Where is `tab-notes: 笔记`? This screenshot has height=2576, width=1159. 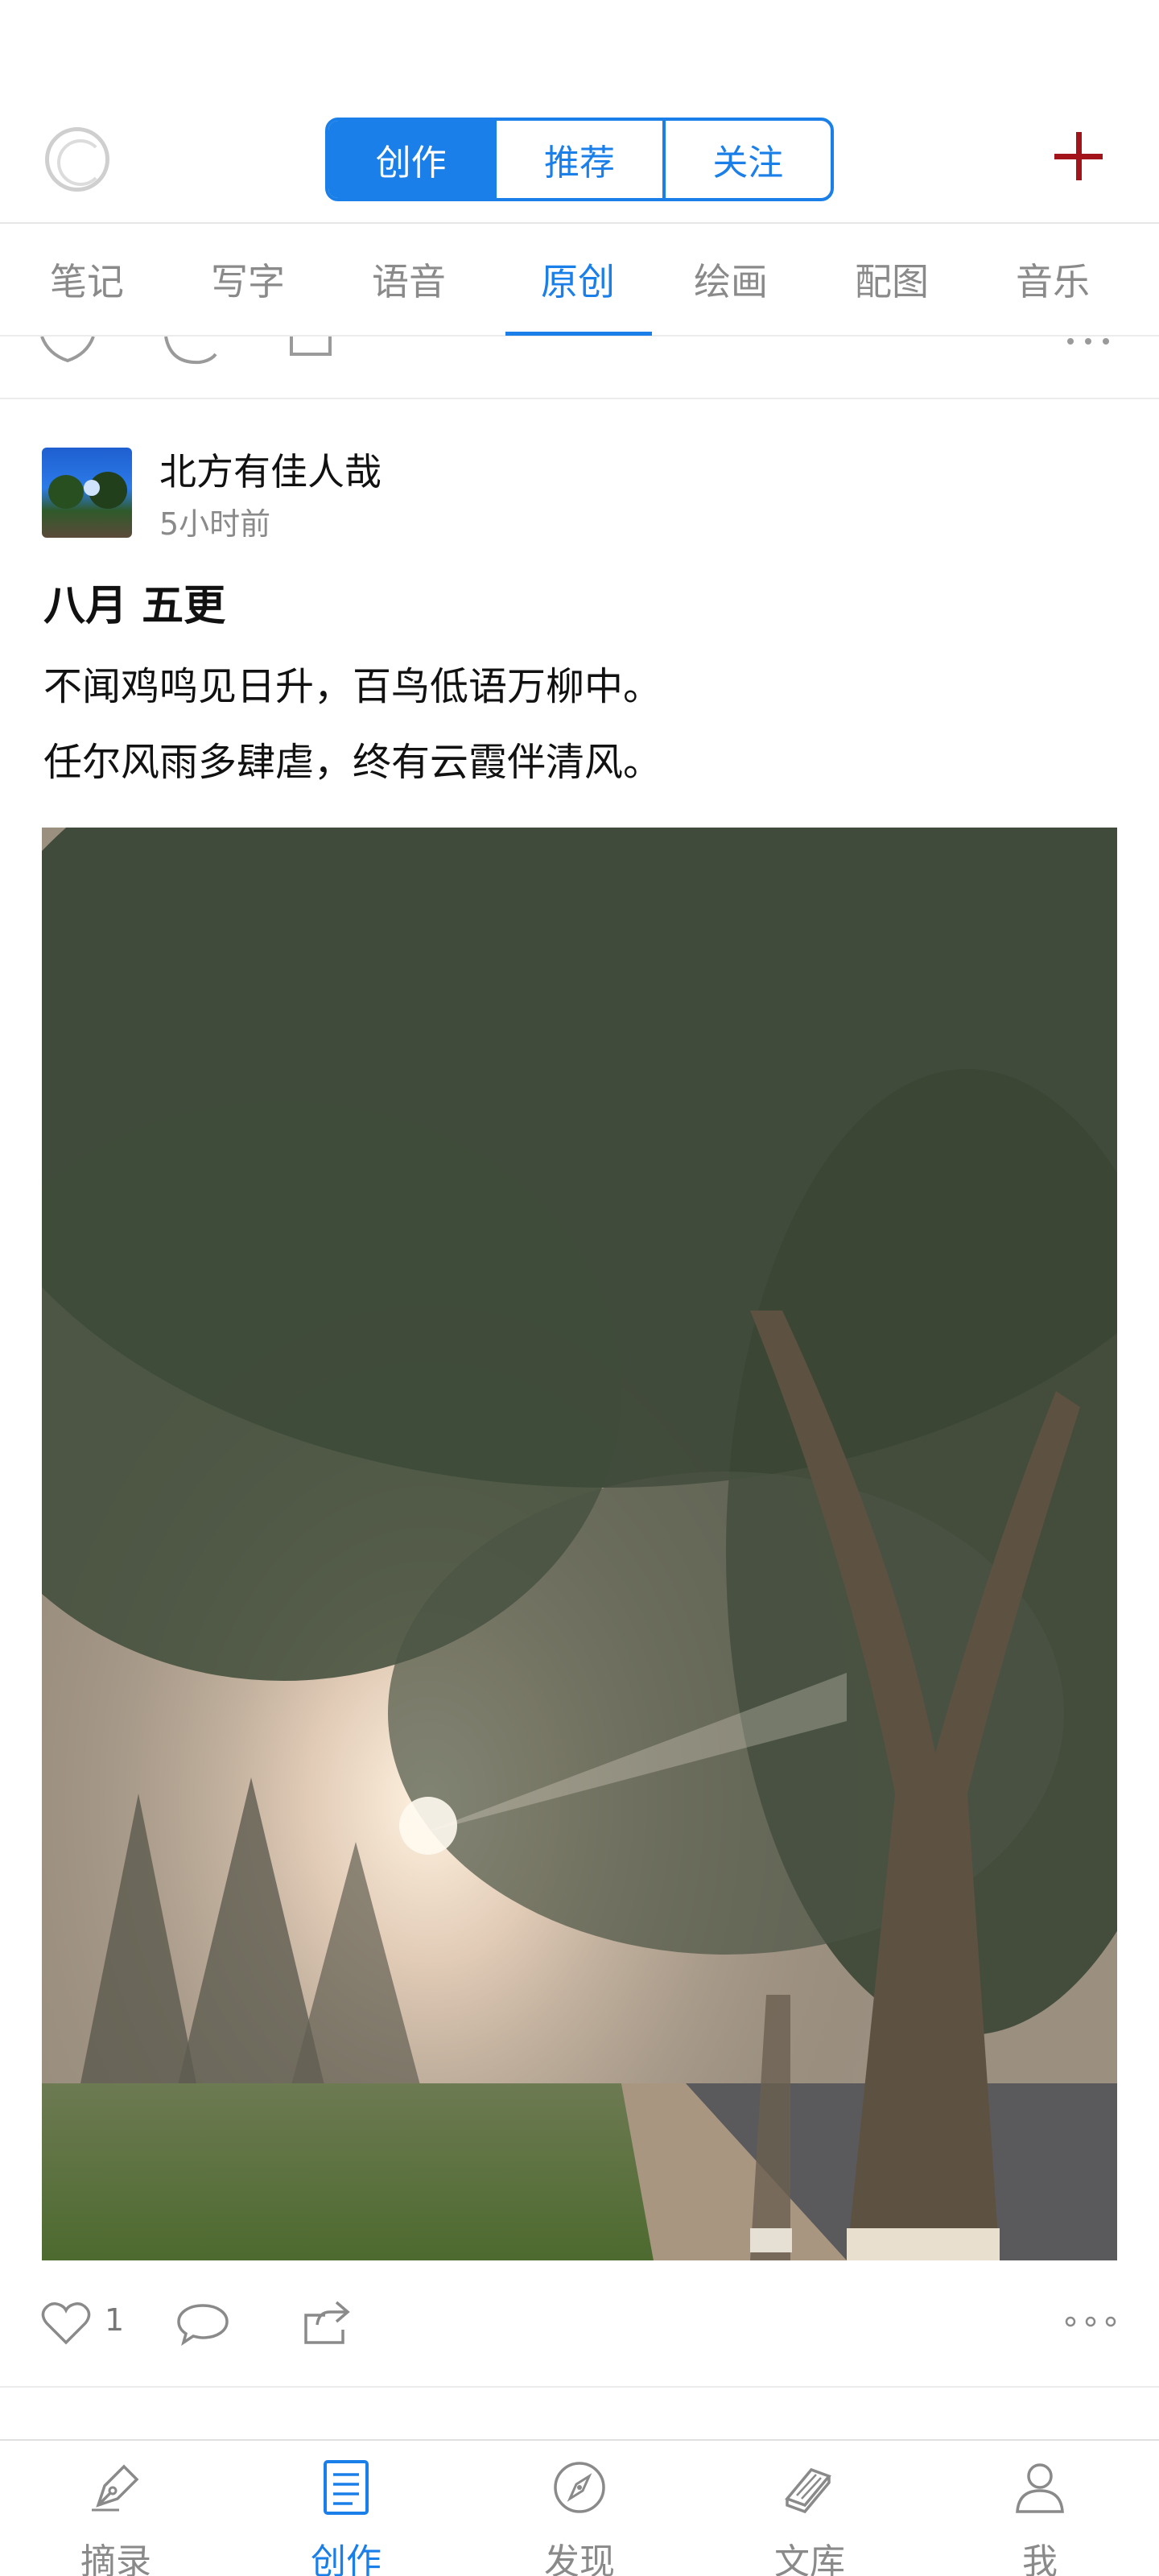 tab-notes: 笔记 is located at coordinates (87, 282).